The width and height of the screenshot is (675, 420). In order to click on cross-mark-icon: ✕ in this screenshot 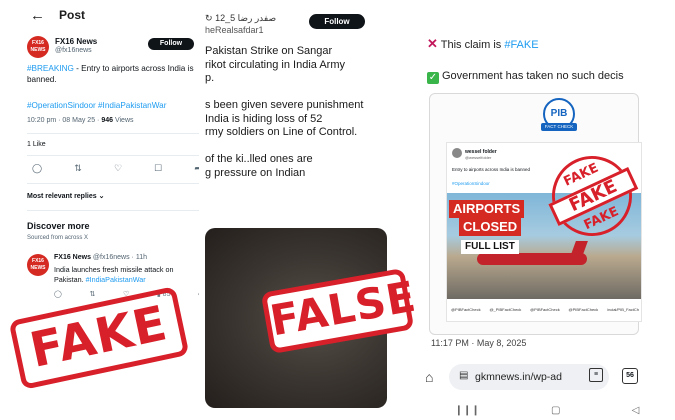, I will do `click(432, 43)`.